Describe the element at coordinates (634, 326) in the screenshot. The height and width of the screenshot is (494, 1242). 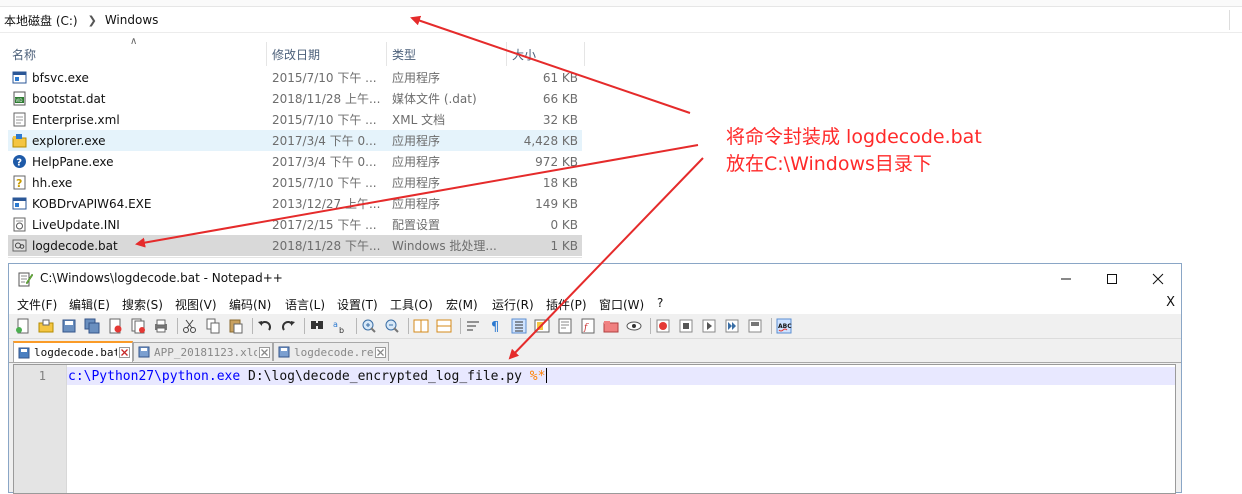
I see `monitor-eye-icon` at that location.